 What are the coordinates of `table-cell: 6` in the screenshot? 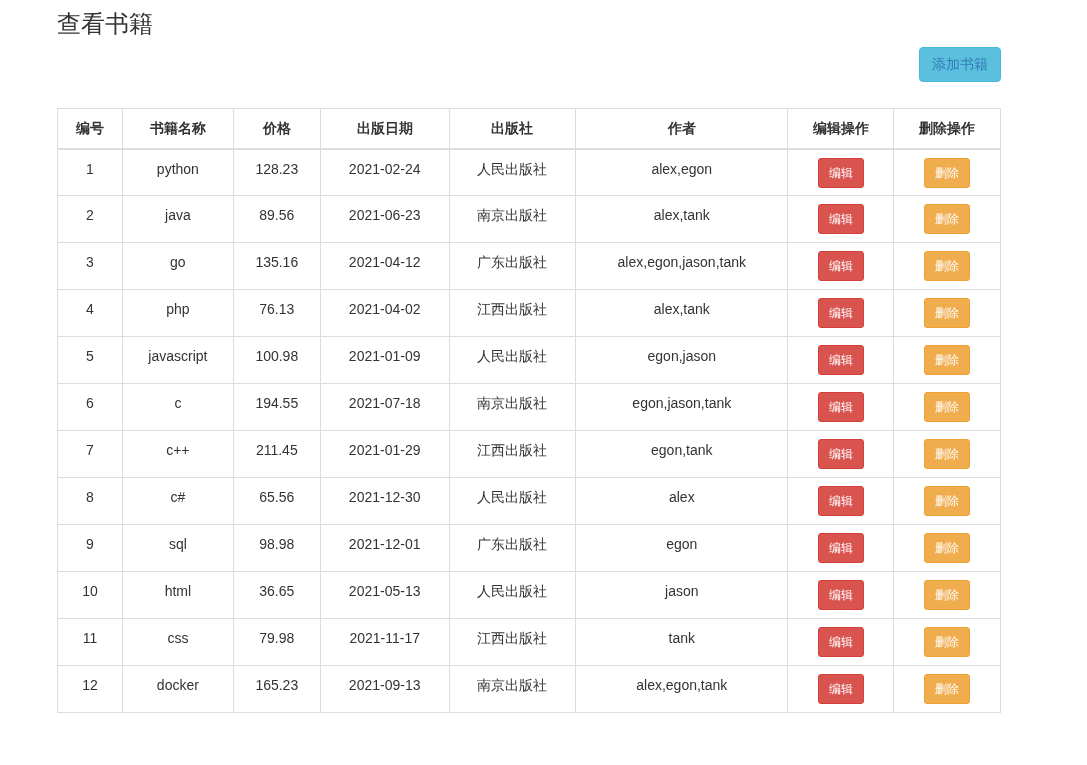 It's located at (90, 407).